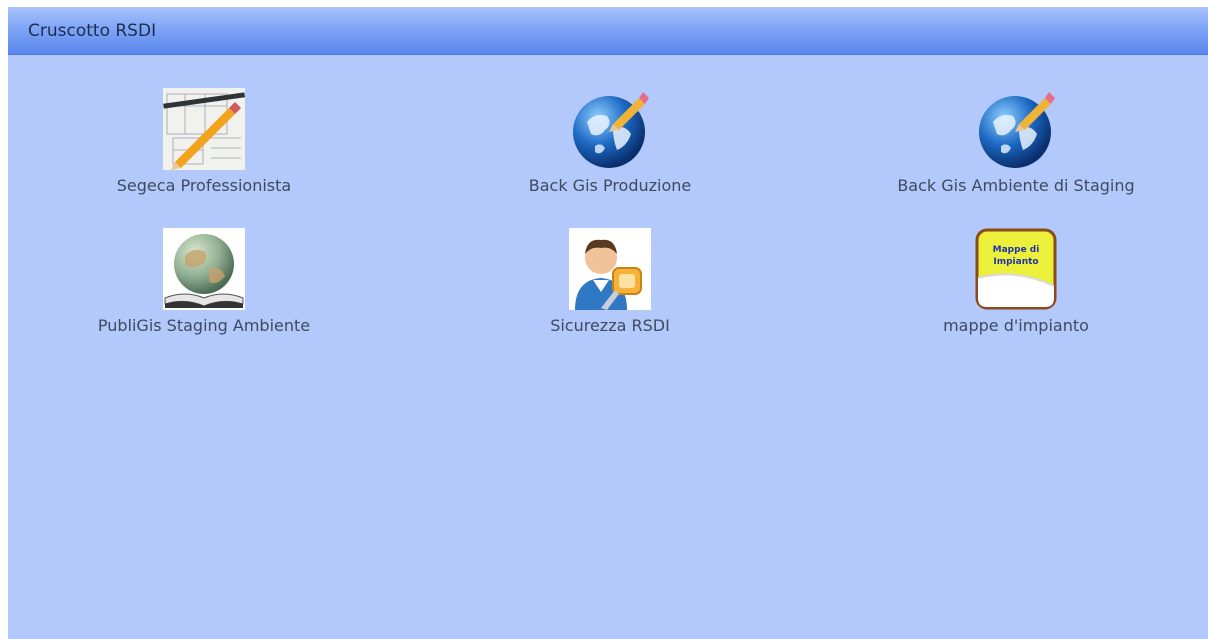 Image resolution: width=1208 pixels, height=639 pixels. What do you see at coordinates (204, 325) in the screenshot?
I see `tile-label: PubliGis Staging Ambiente` at bounding box center [204, 325].